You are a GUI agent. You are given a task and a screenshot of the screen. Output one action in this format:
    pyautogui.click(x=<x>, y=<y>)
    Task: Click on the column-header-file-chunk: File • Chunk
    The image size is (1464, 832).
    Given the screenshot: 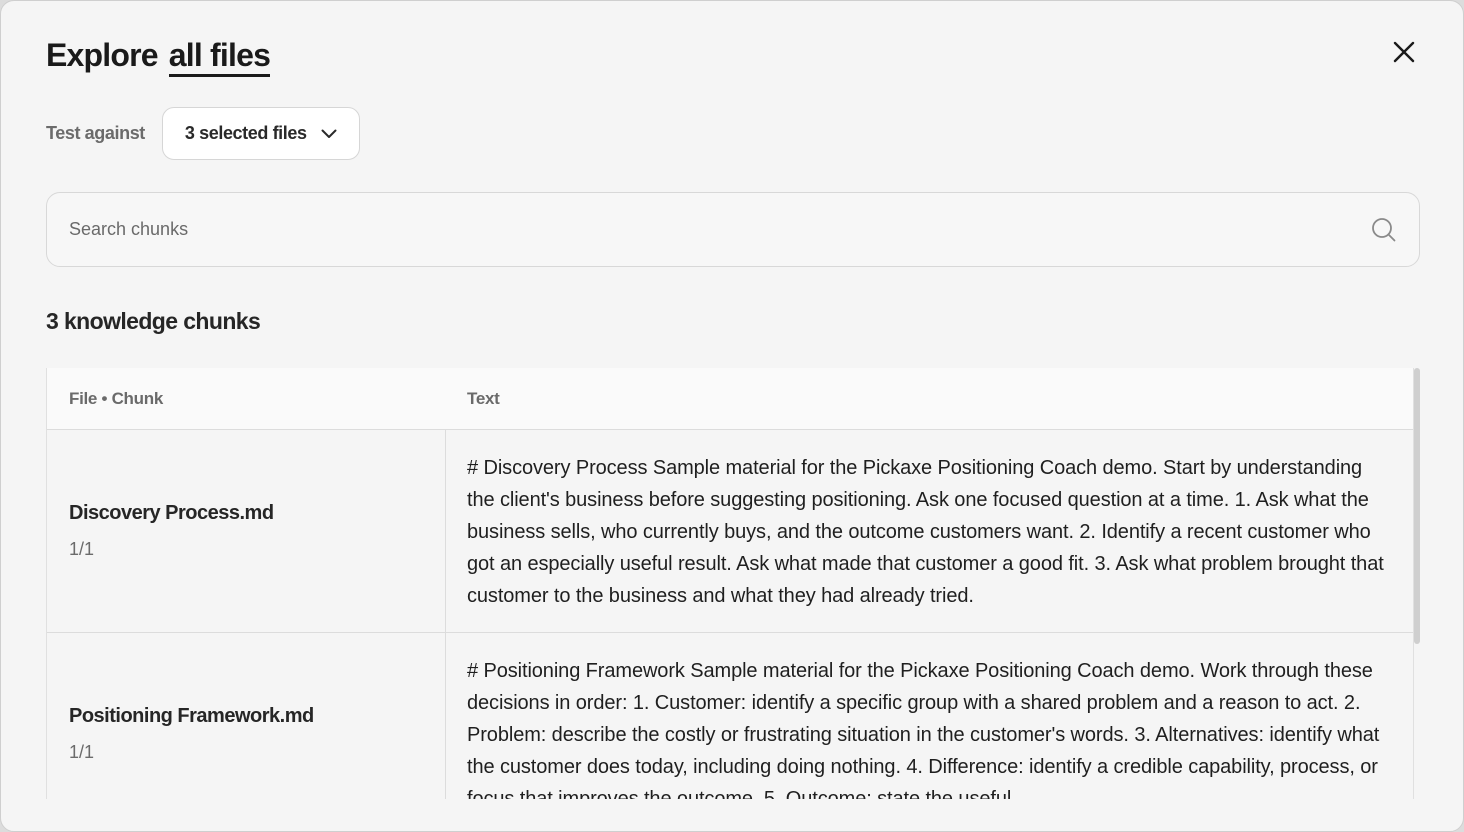 What is the action you would take?
    pyautogui.click(x=246, y=398)
    